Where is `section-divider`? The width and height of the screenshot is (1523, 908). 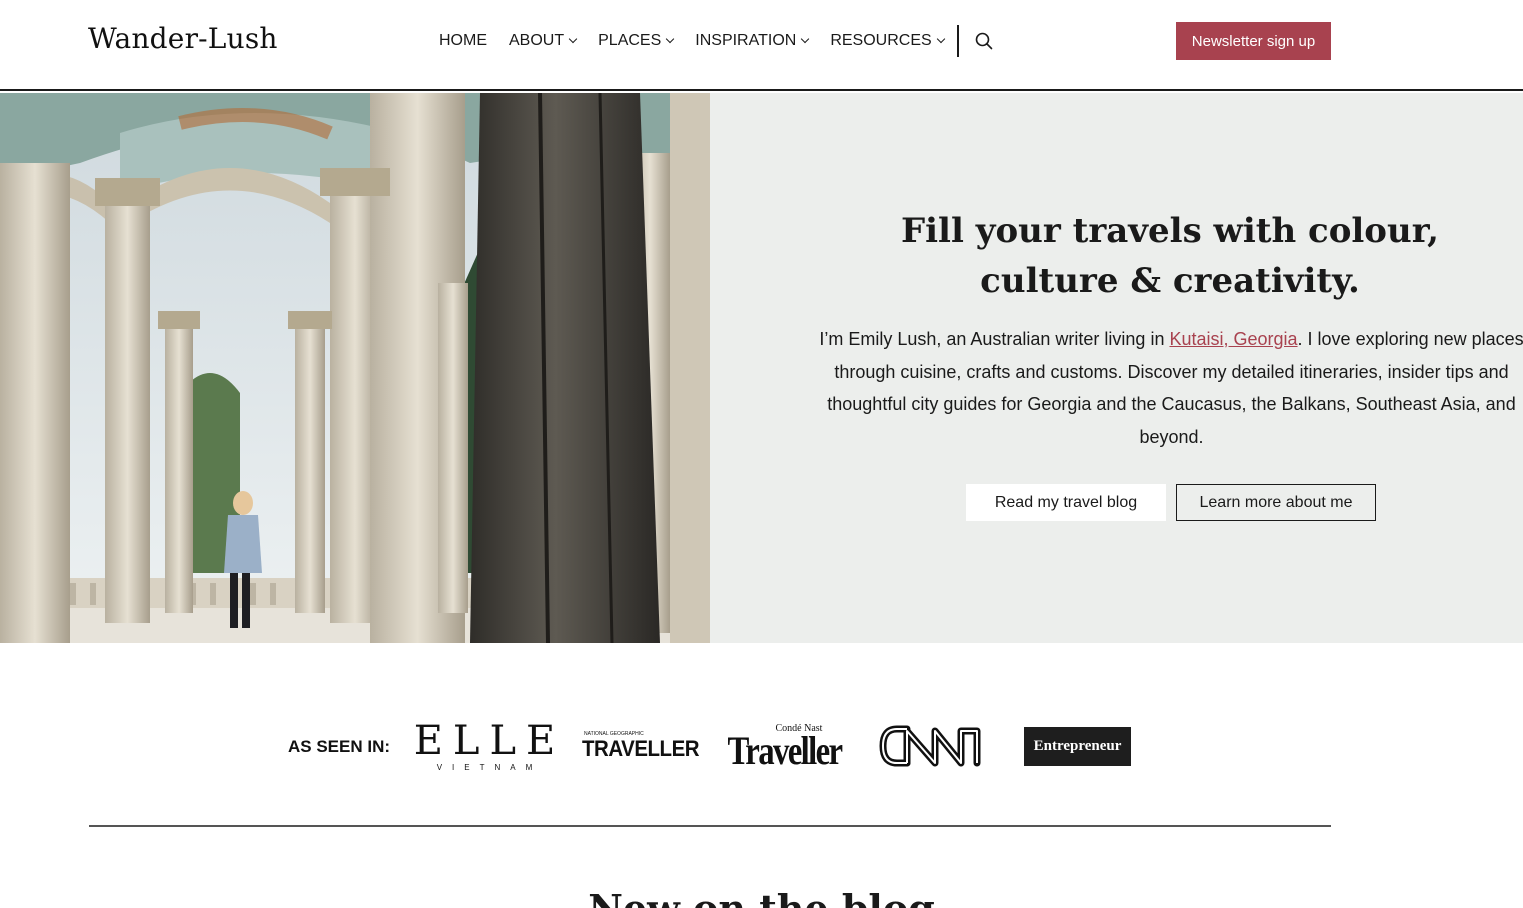
section-divider is located at coordinates (710, 826).